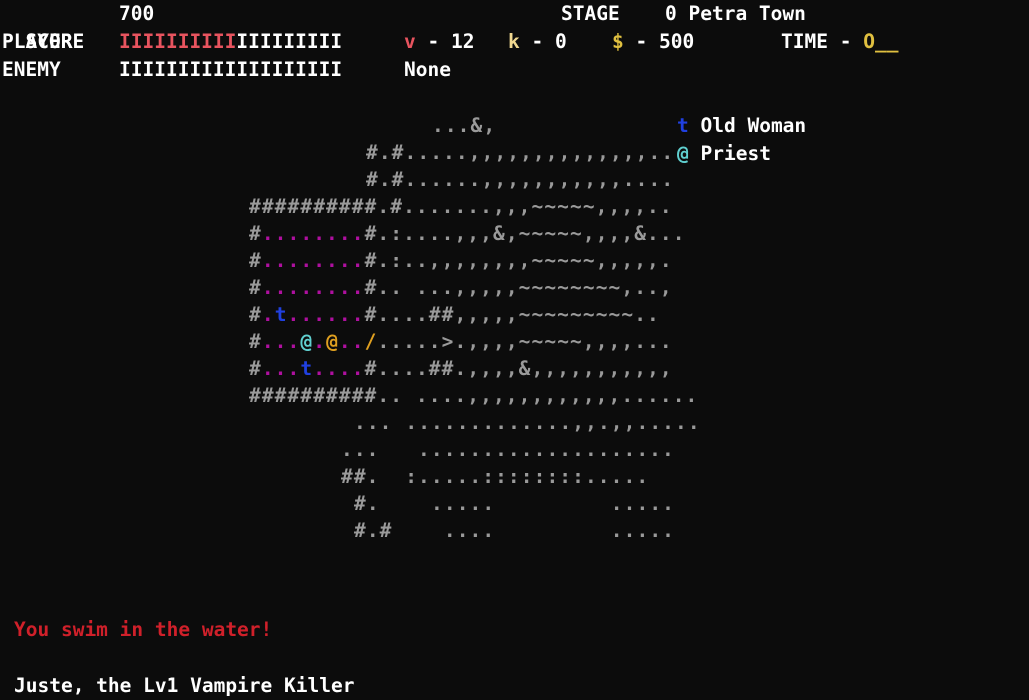  Describe the element at coordinates (464, 125) in the screenshot. I see `map-row: ...&,` at that location.